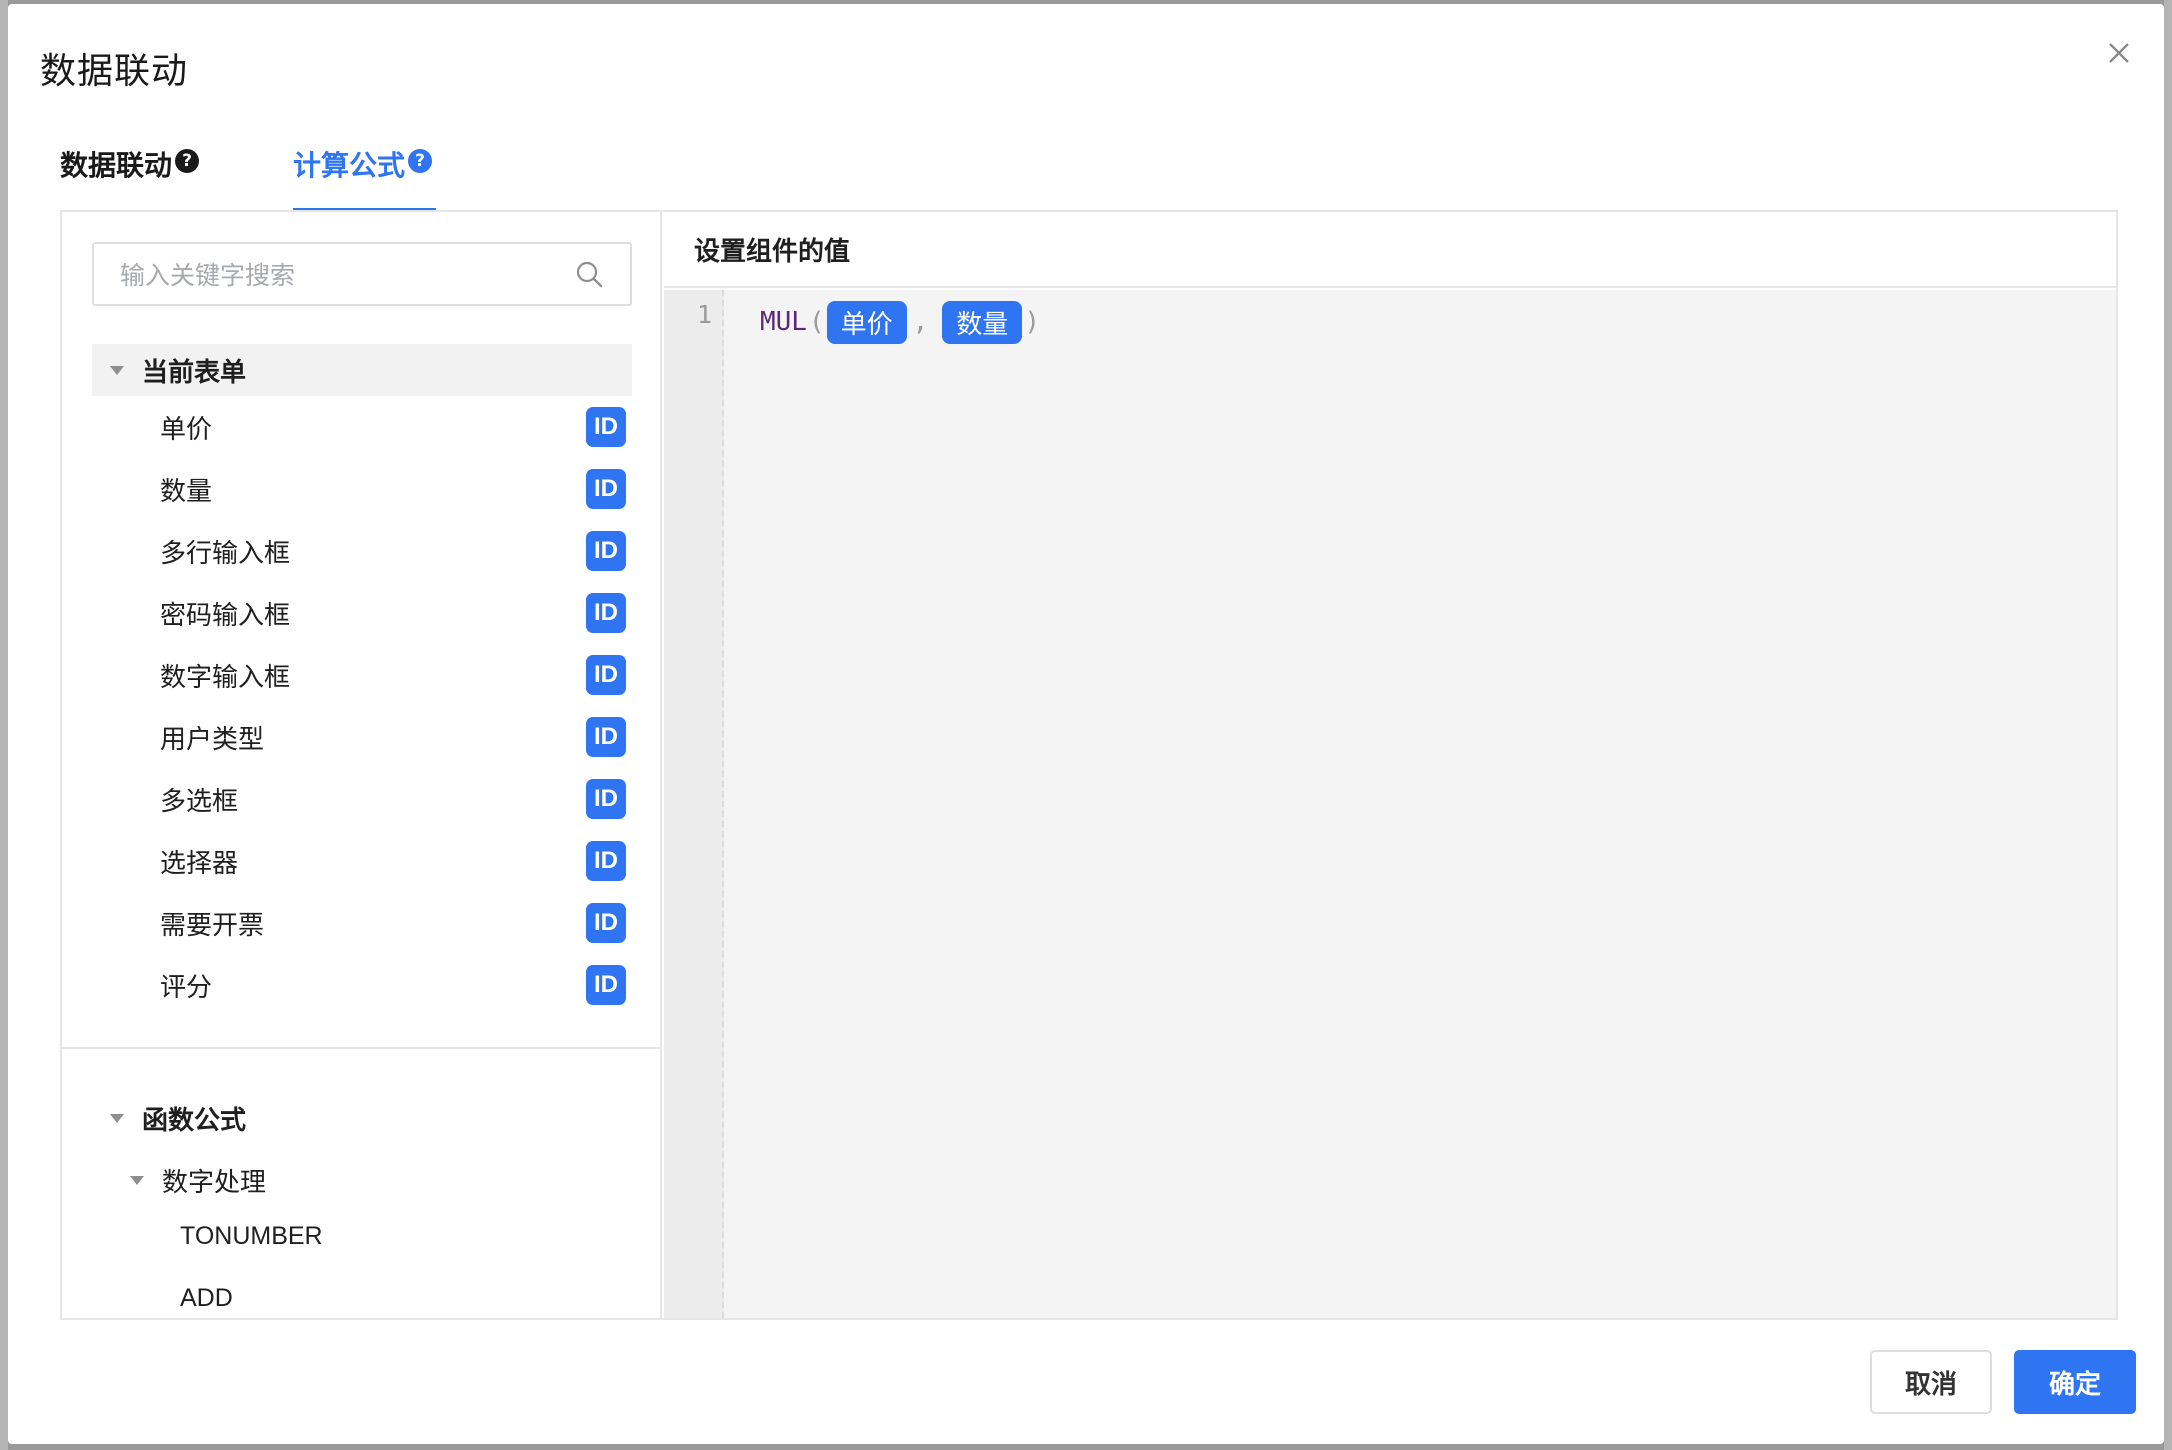 The width and height of the screenshot is (2172, 1450). I want to click on field-label: 数量, so click(186, 491).